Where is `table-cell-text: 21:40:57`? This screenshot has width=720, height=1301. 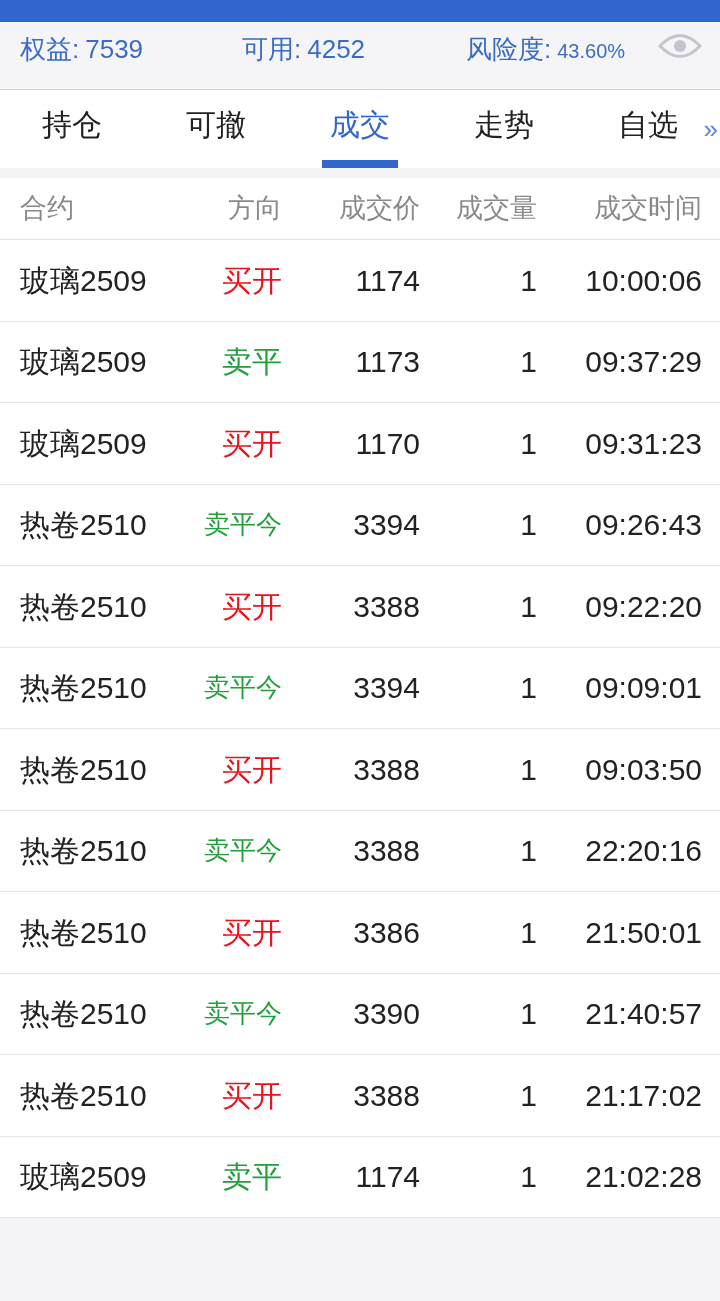 table-cell-text: 21:40:57 is located at coordinates (643, 1014).